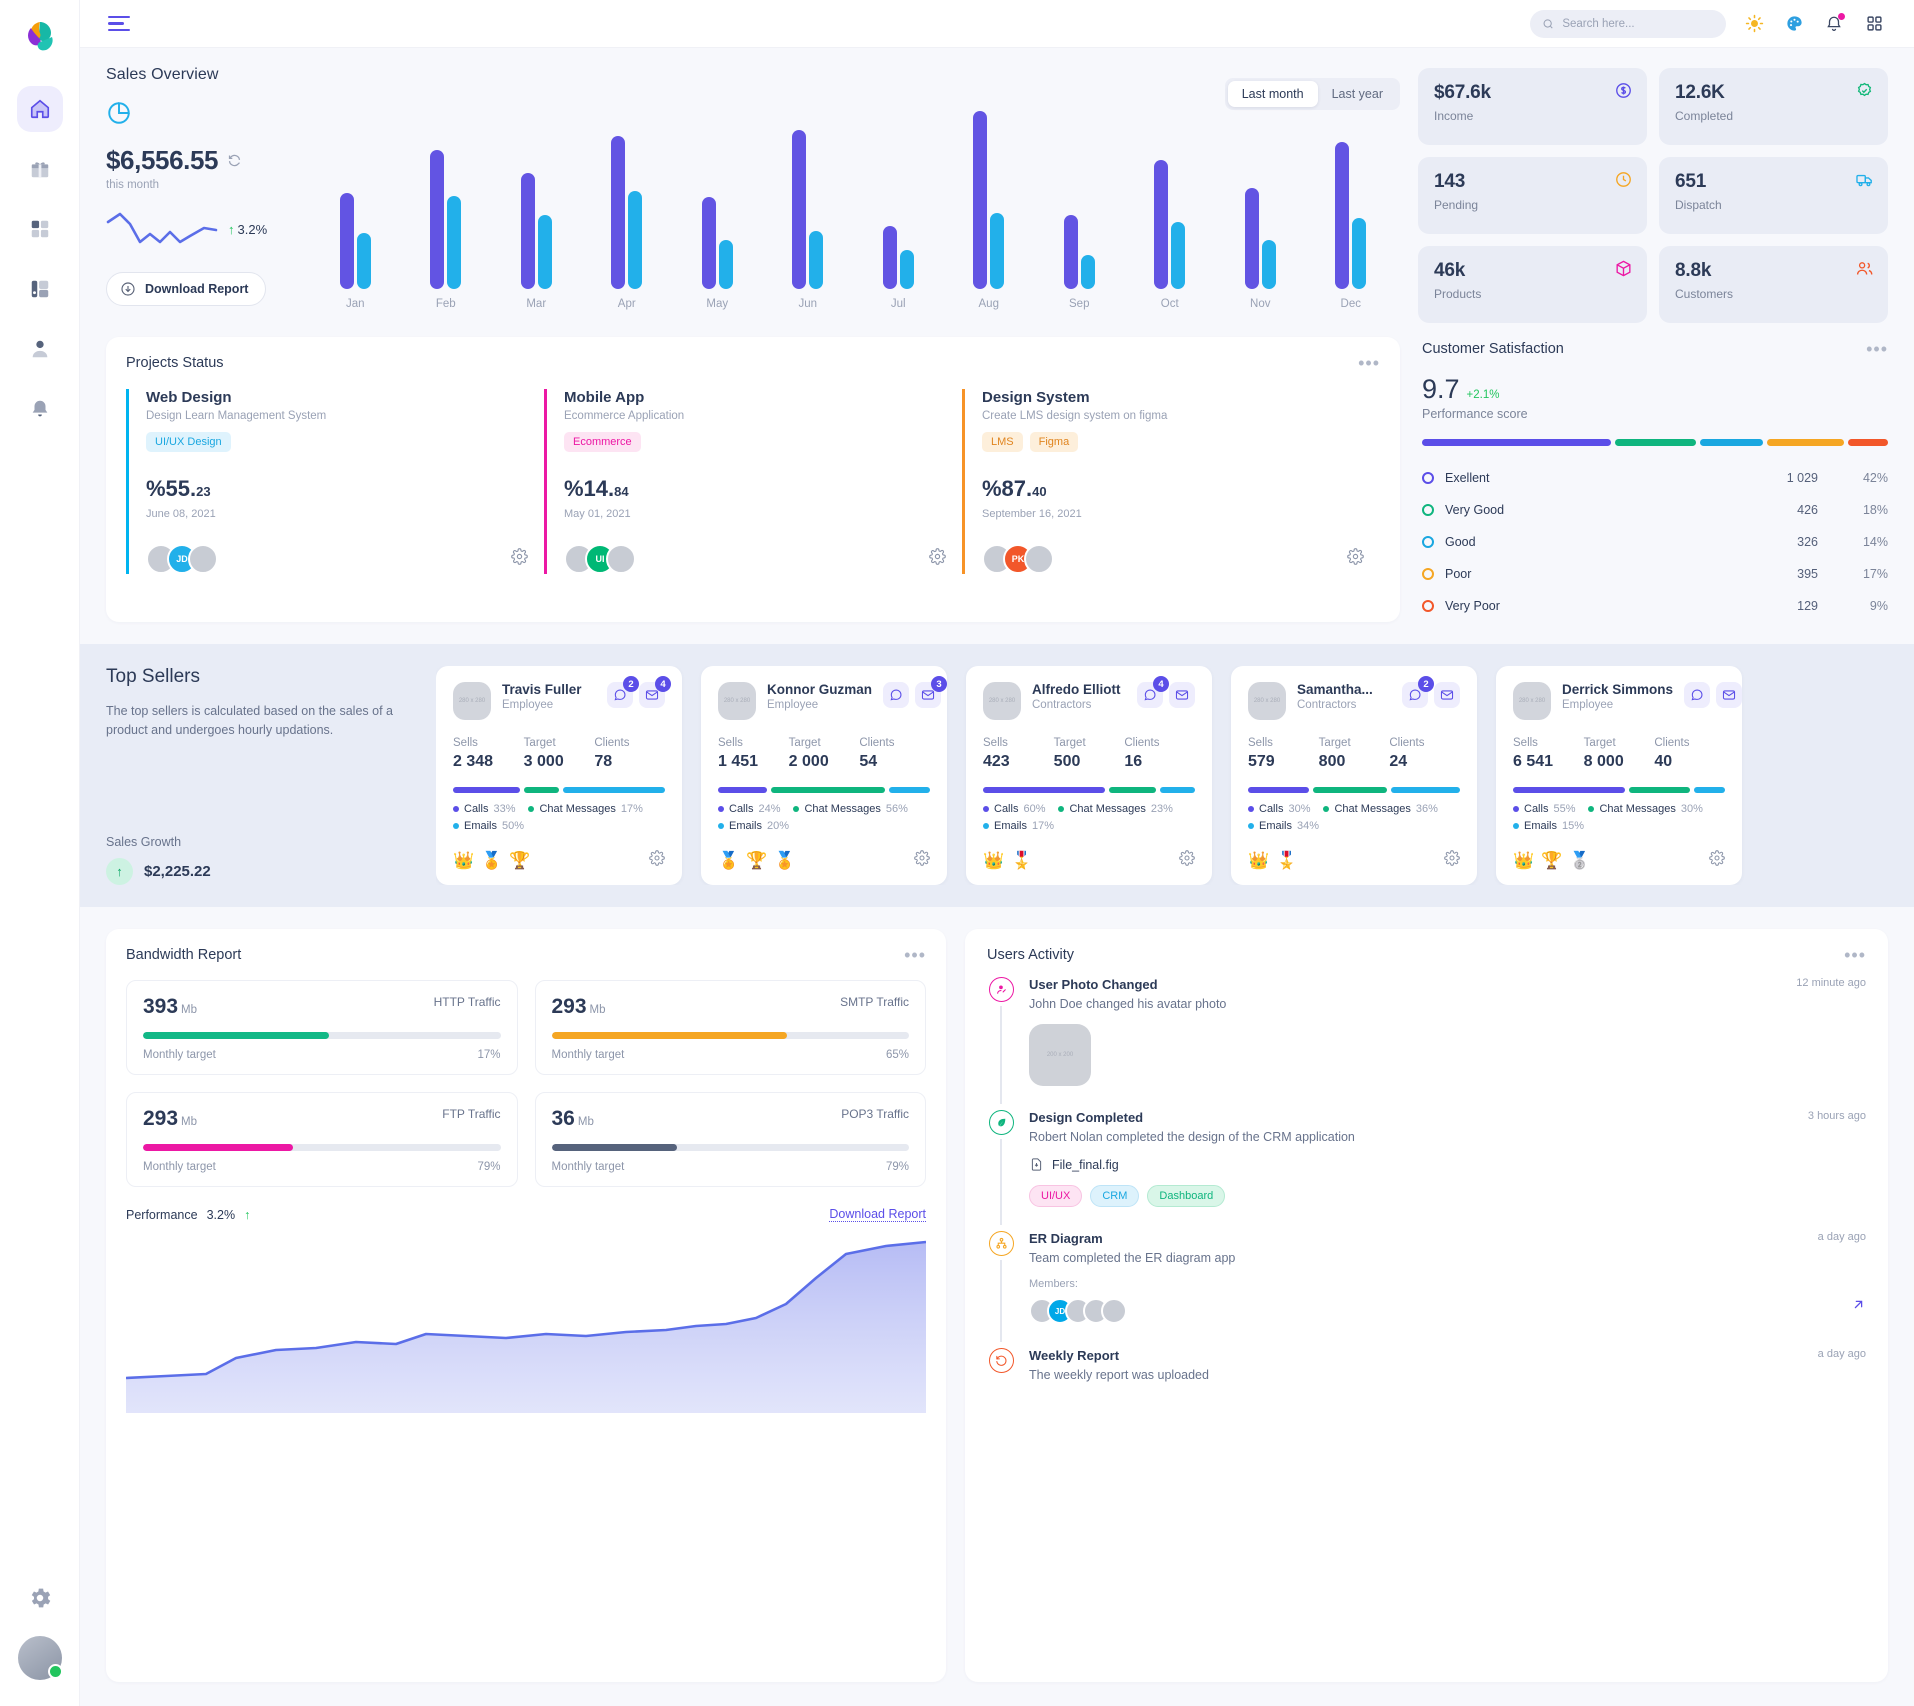 This screenshot has width=1914, height=1706. I want to click on performance-row: Performance 3.2% ↑ Download Report, so click(526, 1214).